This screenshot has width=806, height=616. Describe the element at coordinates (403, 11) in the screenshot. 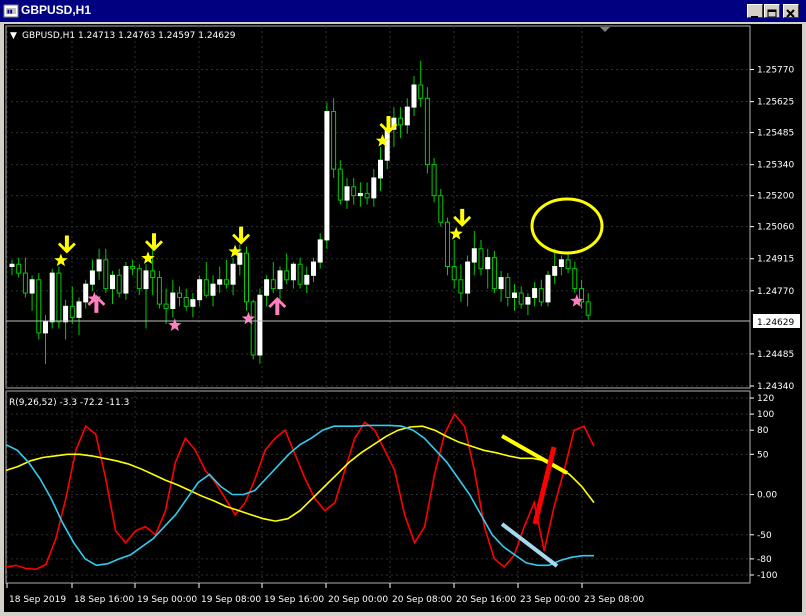

I see `title-bar: ▮▮ GBPUSD,H1` at that location.